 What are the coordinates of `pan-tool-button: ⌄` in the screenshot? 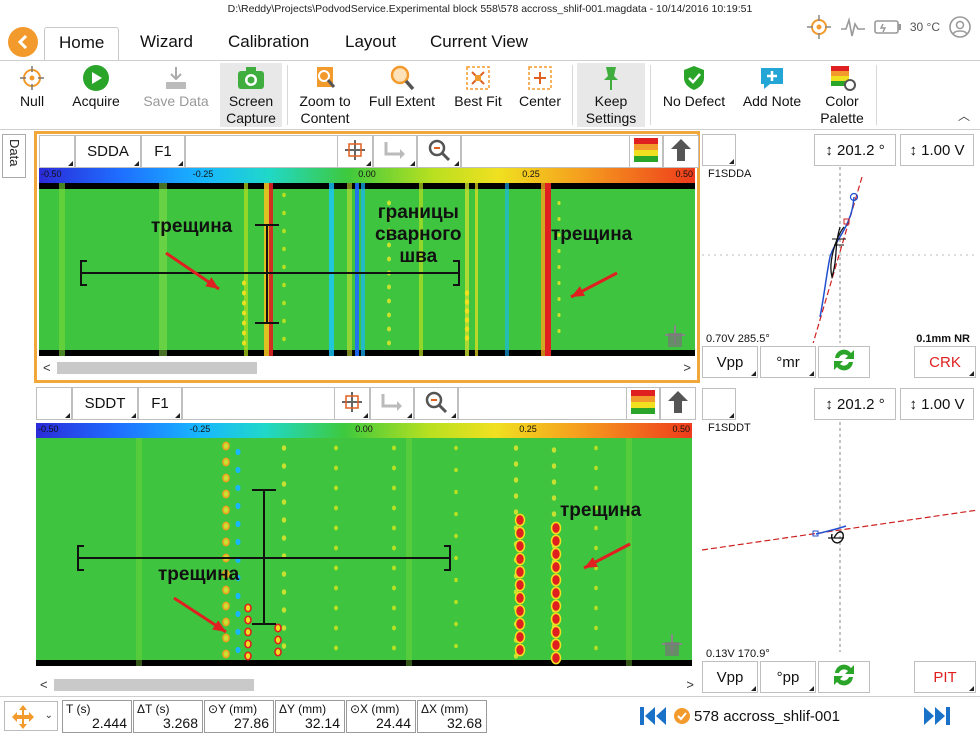 It's located at (31, 716).